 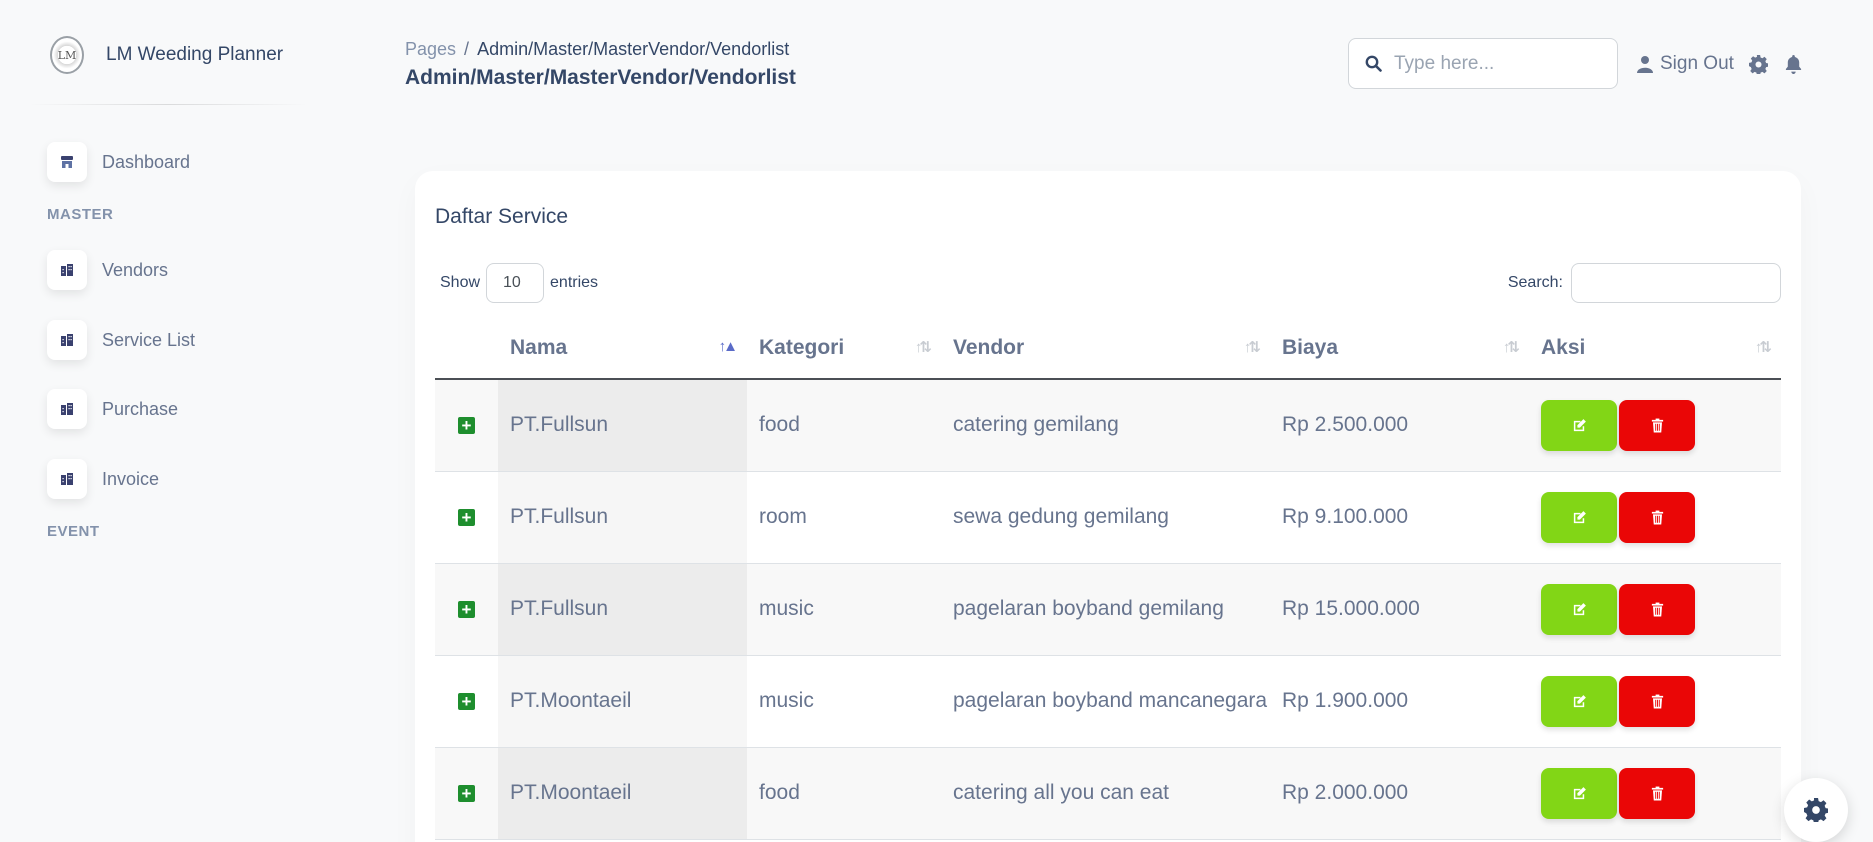 What do you see at coordinates (67, 162) in the screenshot?
I see `shop-icon` at bounding box center [67, 162].